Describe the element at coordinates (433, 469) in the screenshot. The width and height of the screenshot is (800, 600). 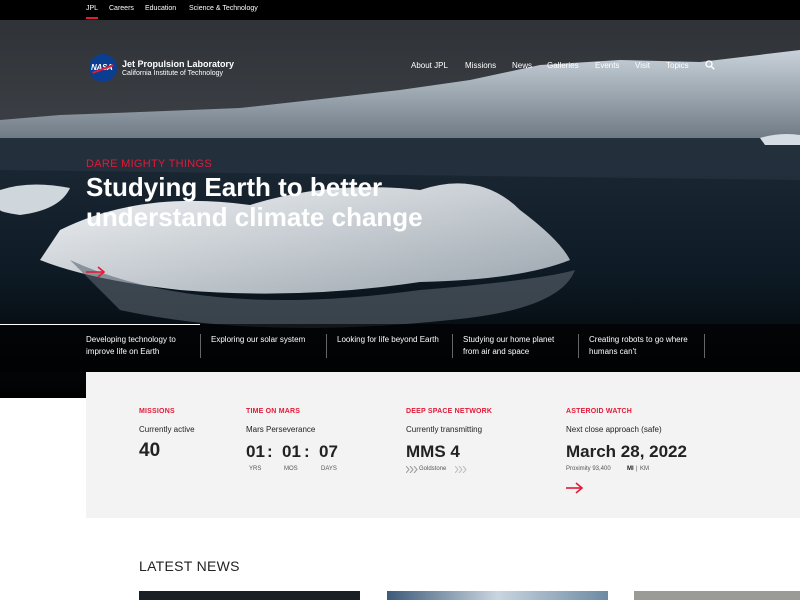
I see `dsn-station: Goldstone` at that location.